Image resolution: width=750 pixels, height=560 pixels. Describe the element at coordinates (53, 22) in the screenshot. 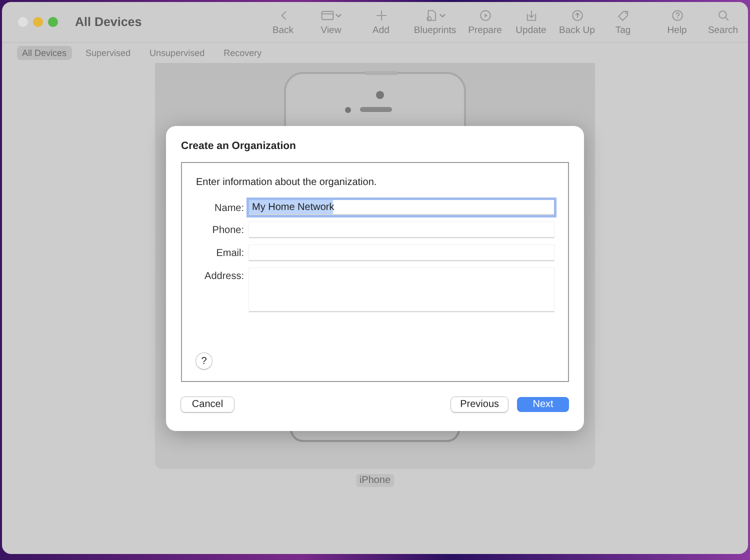

I see `zoom-button` at that location.